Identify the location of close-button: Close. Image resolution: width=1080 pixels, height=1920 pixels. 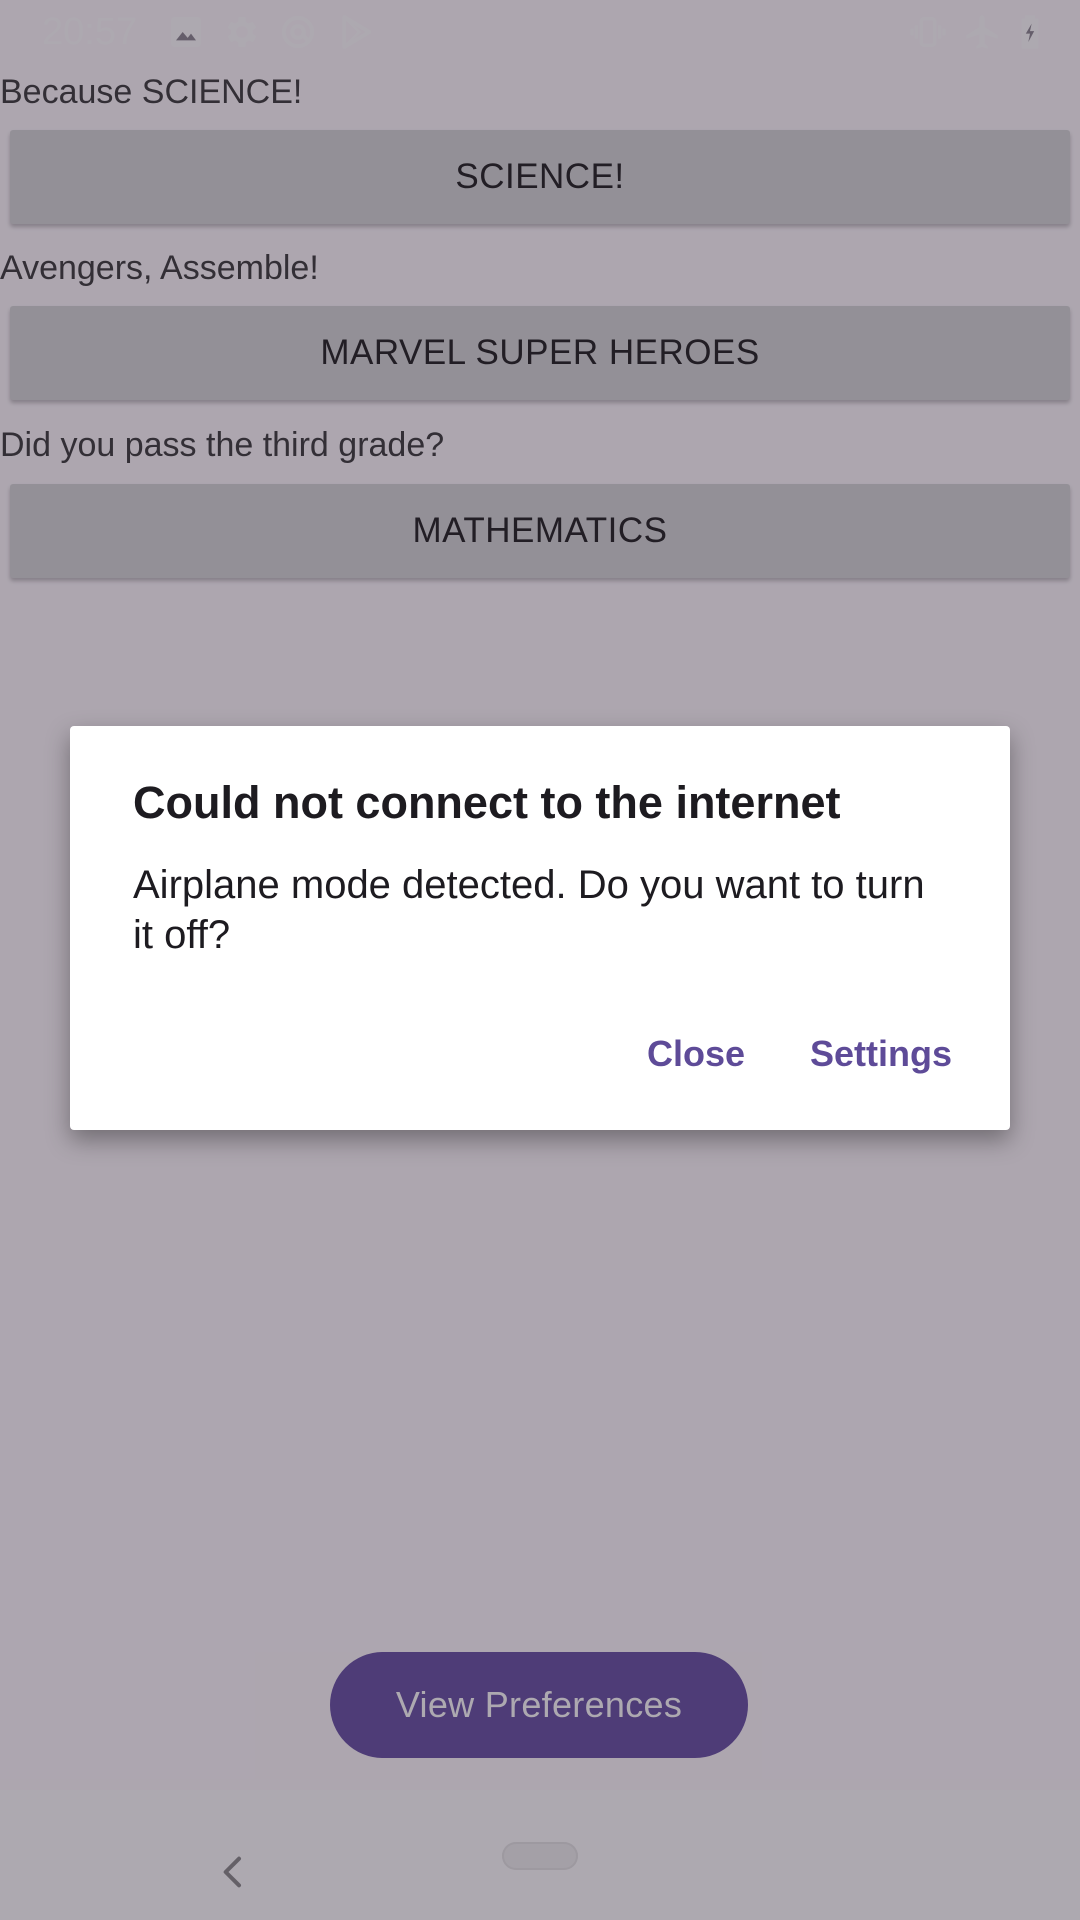
(696, 1054).